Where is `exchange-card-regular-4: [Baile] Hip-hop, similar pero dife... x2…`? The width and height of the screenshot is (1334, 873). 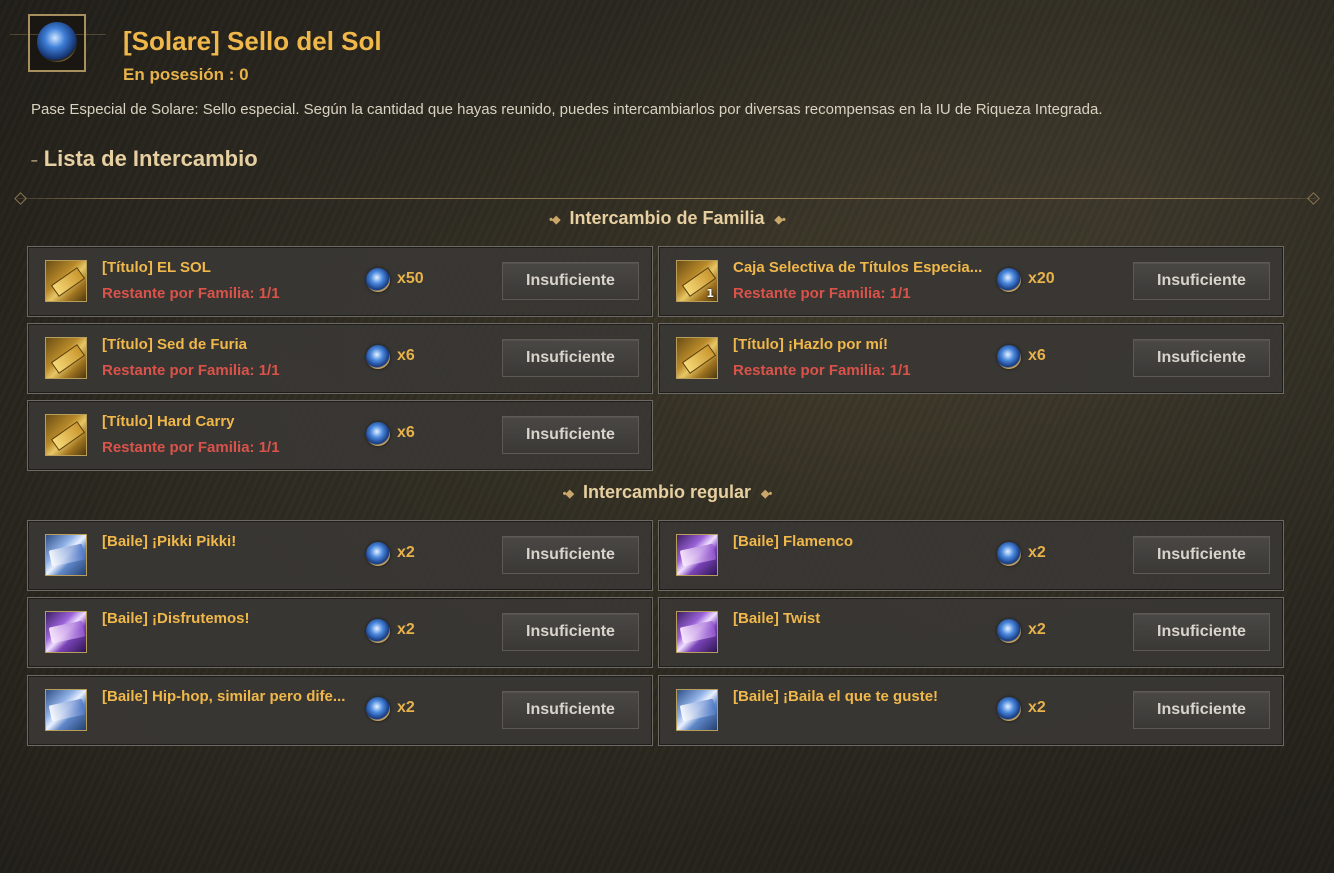
exchange-card-regular-4: [Baile] Hip-hop, similar pero dife... x2… is located at coordinates (340, 710).